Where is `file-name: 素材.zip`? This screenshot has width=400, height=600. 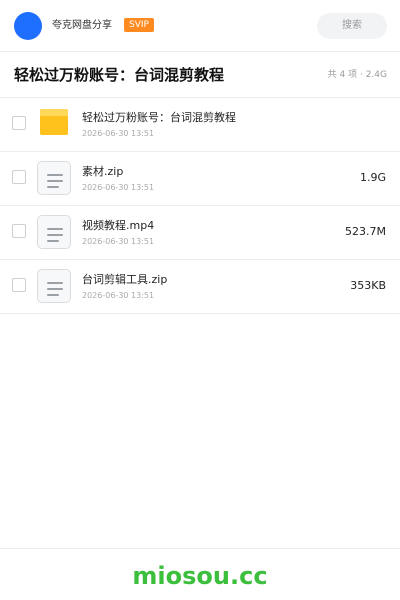
file-name: 素材.zip is located at coordinates (103, 171).